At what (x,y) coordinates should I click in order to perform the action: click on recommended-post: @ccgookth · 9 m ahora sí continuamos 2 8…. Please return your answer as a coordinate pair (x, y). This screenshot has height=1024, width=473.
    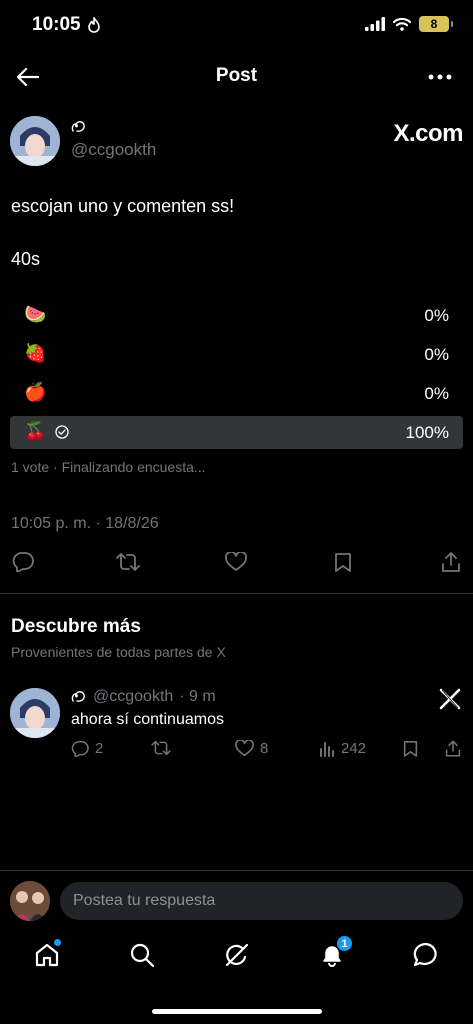
    Looking at the image, I should click on (236, 728).